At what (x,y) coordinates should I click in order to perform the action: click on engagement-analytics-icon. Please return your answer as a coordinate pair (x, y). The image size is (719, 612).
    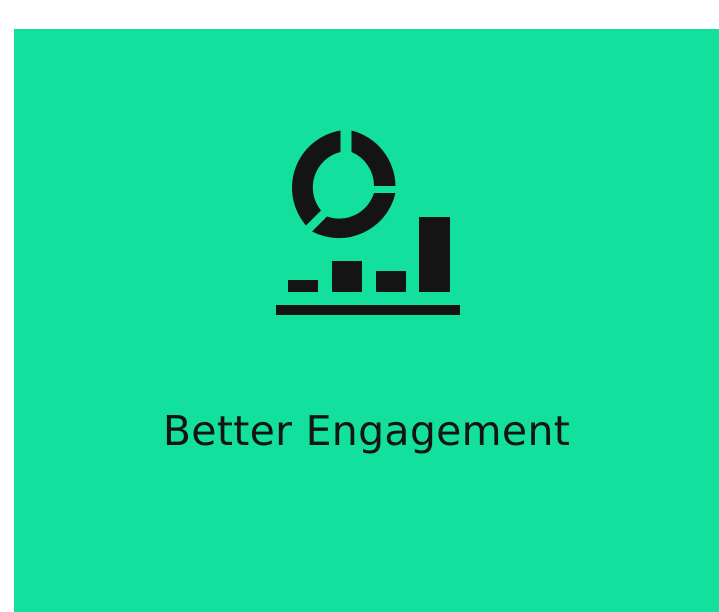
    Looking at the image, I should click on (369, 223).